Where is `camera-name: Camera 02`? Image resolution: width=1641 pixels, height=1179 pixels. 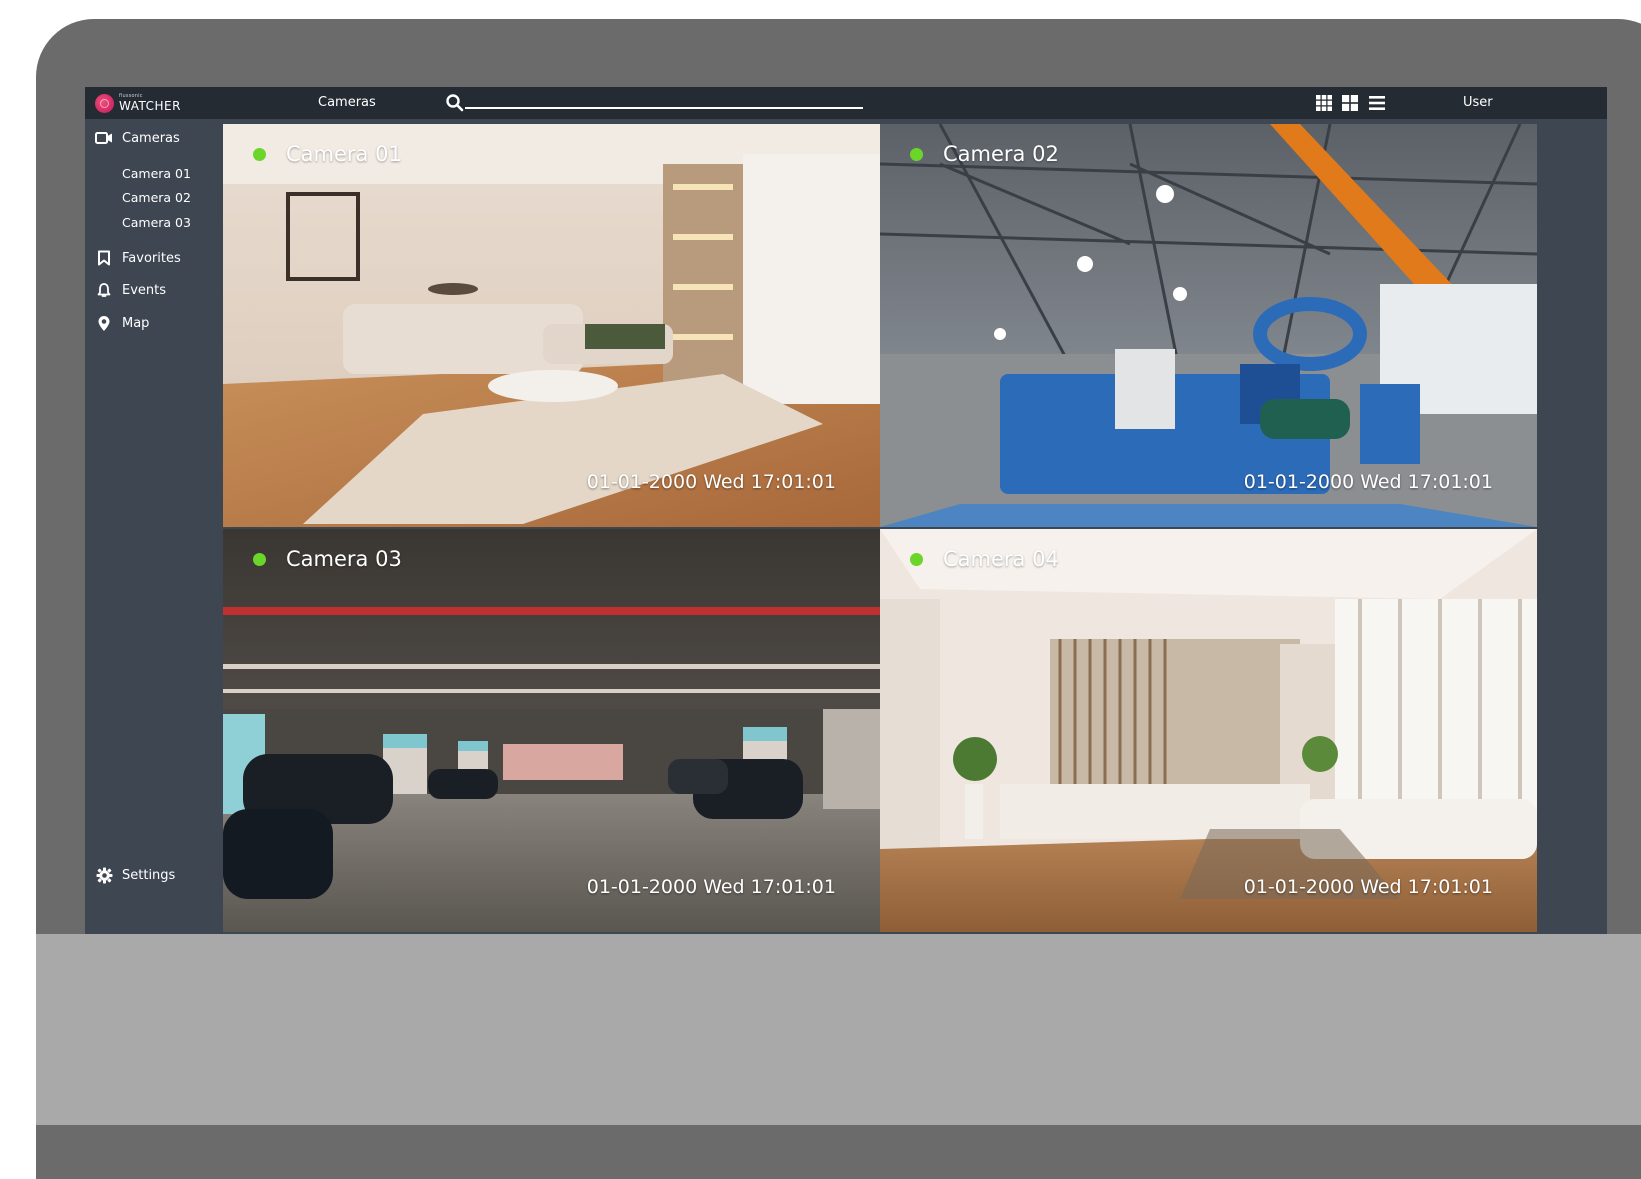
camera-name: Camera 02 is located at coordinates (1001, 154).